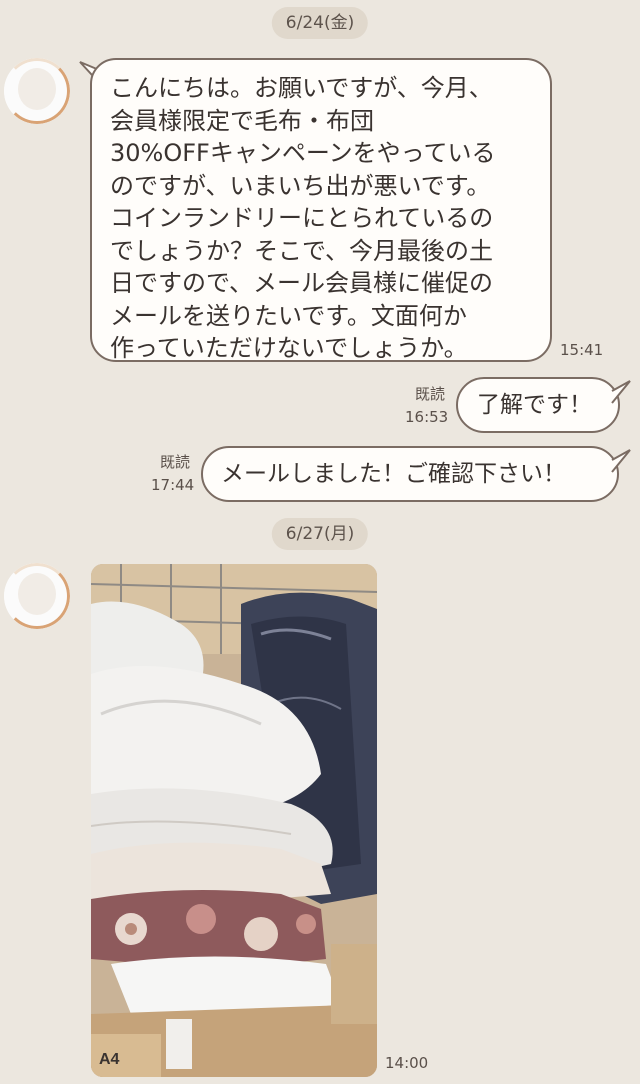 The image size is (640, 1084). Describe the element at coordinates (582, 350) in the screenshot. I see `message-time: 15:41` at that location.